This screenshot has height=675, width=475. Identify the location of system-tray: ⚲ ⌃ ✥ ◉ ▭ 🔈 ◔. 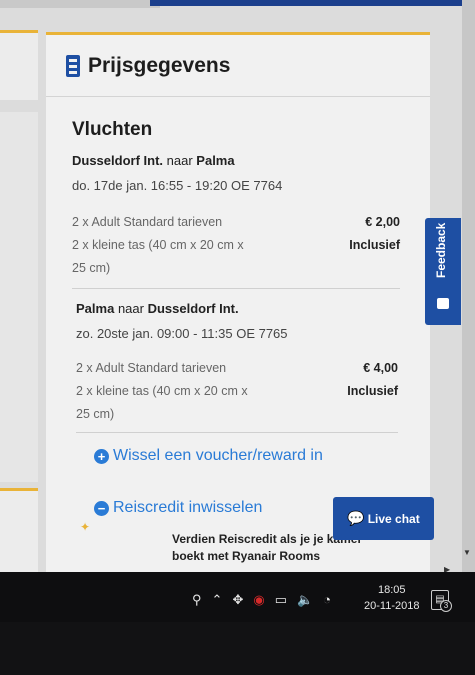
(261, 600).